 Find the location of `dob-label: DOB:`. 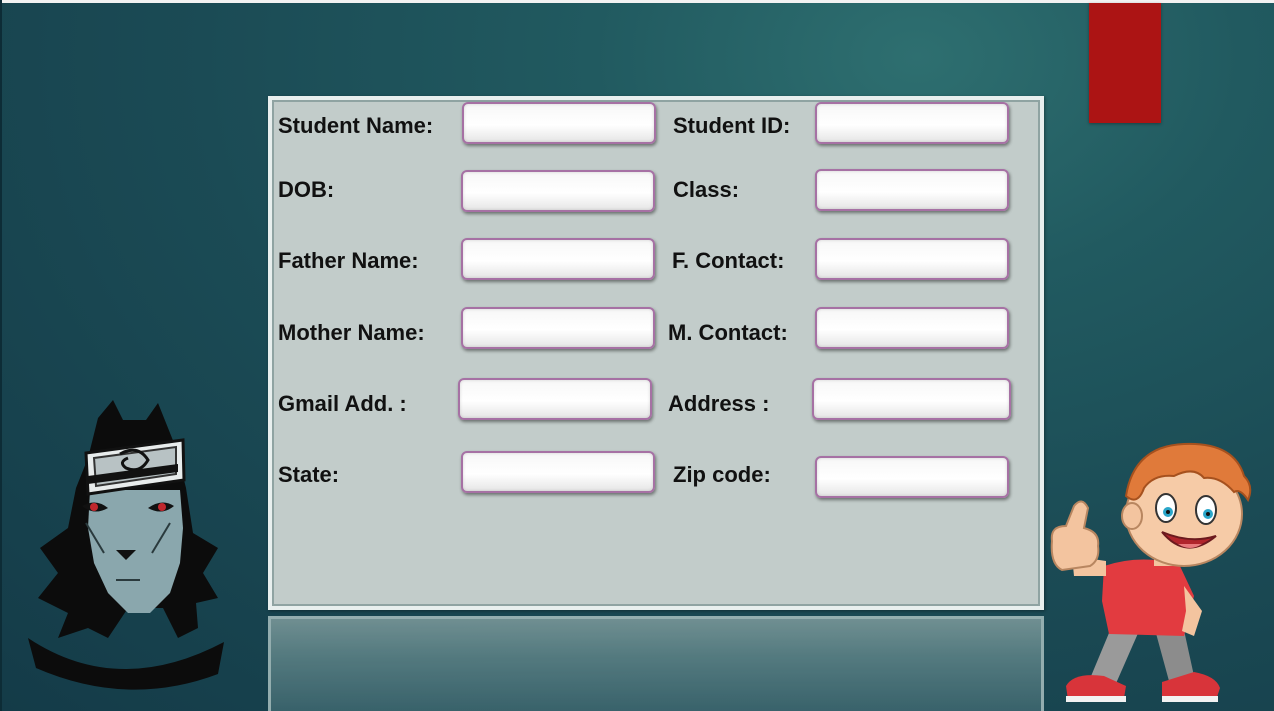

dob-label: DOB: is located at coordinates (306, 189).